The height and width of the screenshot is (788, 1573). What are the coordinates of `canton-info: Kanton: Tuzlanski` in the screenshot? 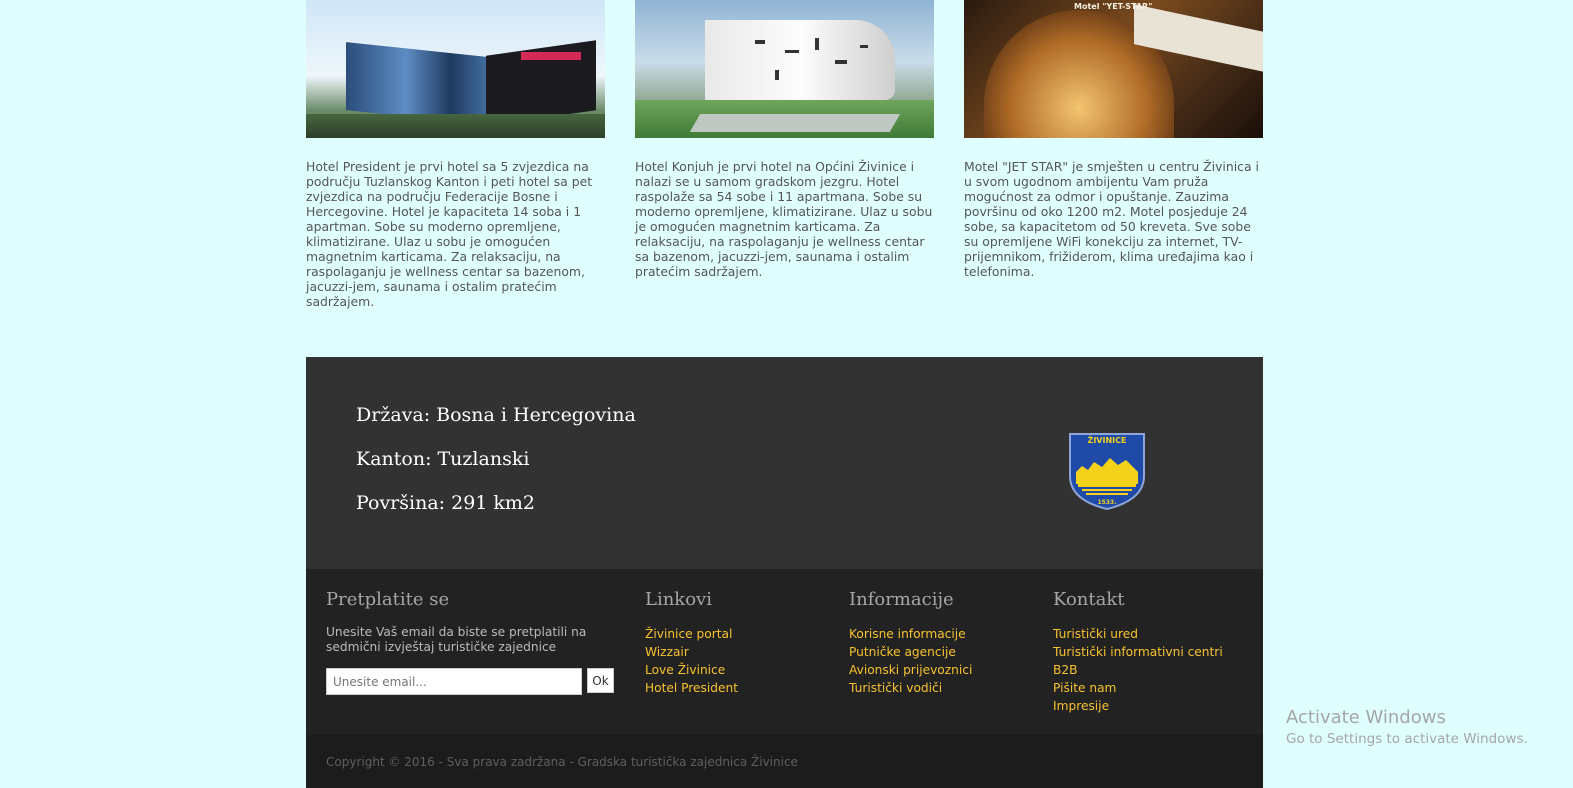 It's located at (443, 459).